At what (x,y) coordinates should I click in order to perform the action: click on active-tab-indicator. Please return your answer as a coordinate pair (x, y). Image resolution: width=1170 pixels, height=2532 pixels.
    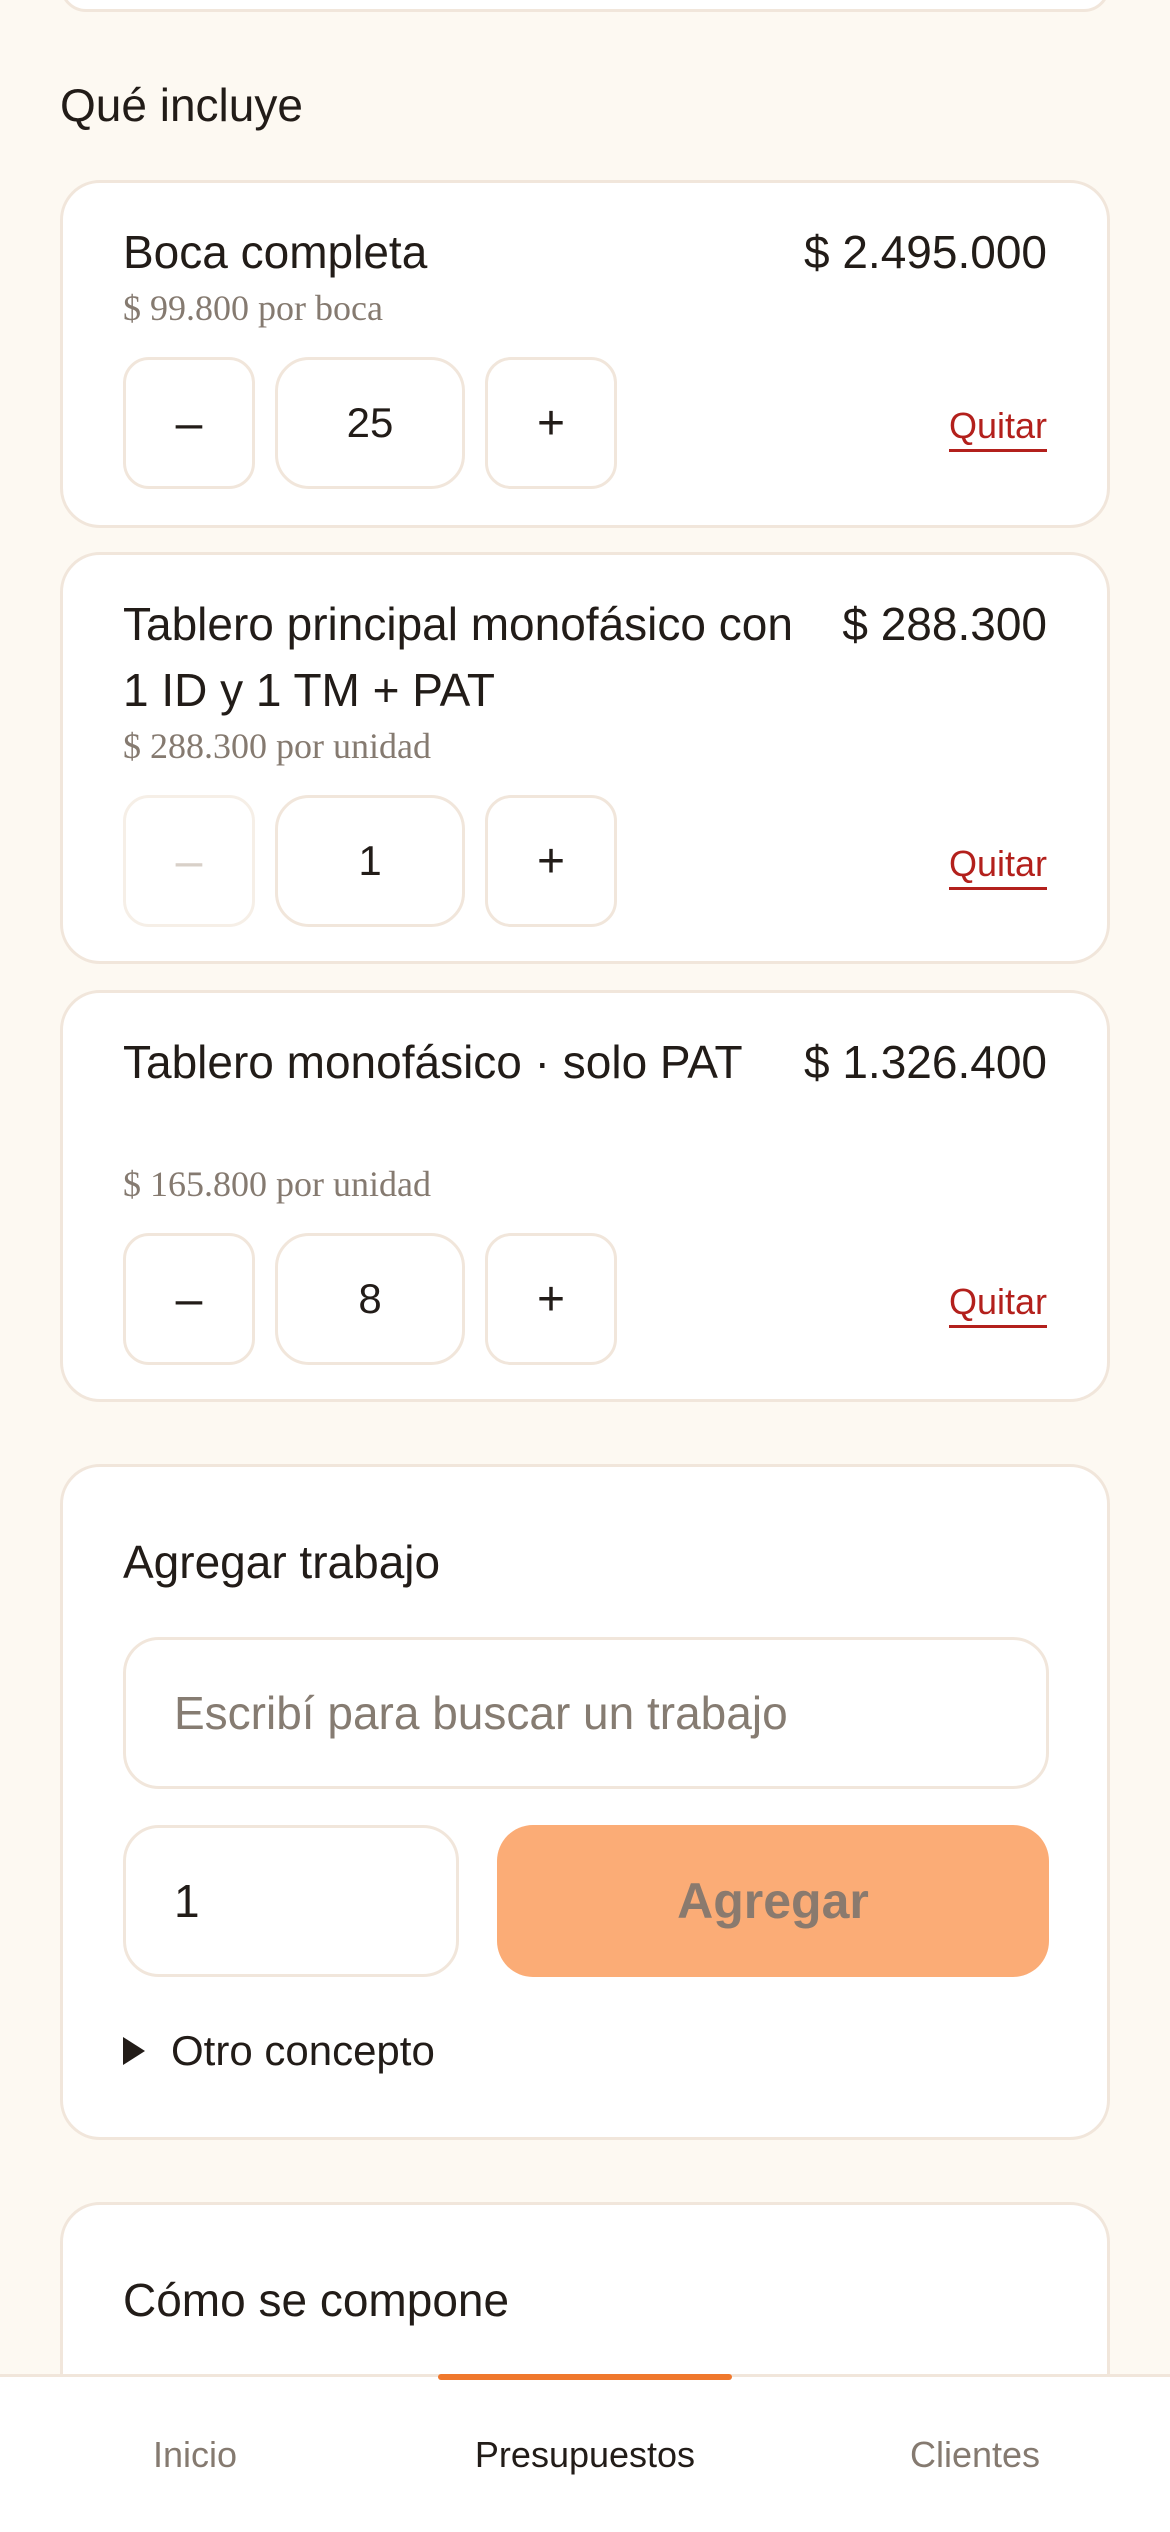
    Looking at the image, I should click on (585, 2377).